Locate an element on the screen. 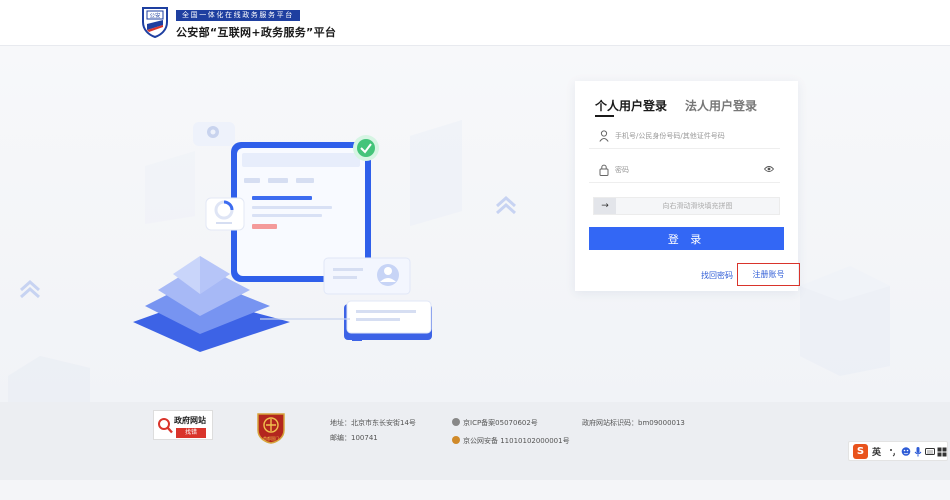  tab-personal-login: 个人用户登录 is located at coordinates (631, 105).